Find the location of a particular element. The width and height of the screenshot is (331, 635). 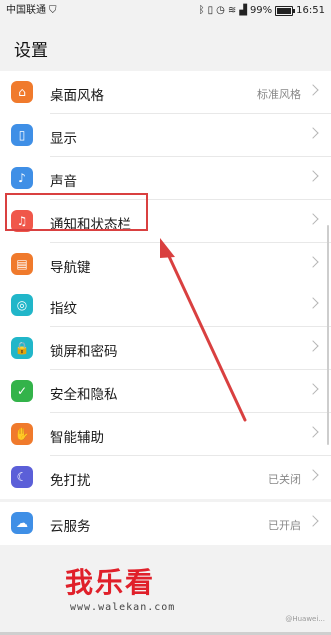

cloud-icon: ☁ is located at coordinates (22, 523).